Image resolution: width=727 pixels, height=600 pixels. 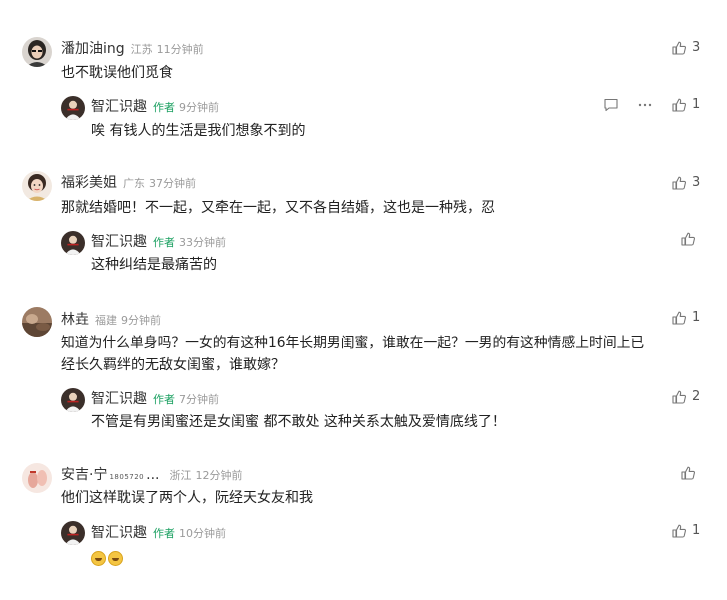 I want to click on timestamp: 7分钟前, so click(x=199, y=399).